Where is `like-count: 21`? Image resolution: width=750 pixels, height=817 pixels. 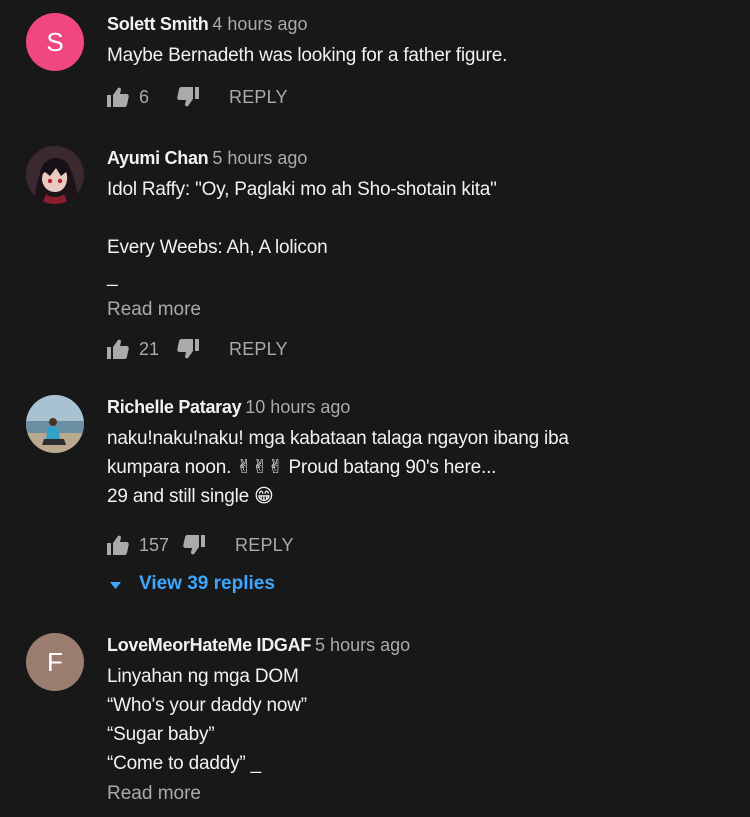
like-count: 21 is located at coordinates (149, 348).